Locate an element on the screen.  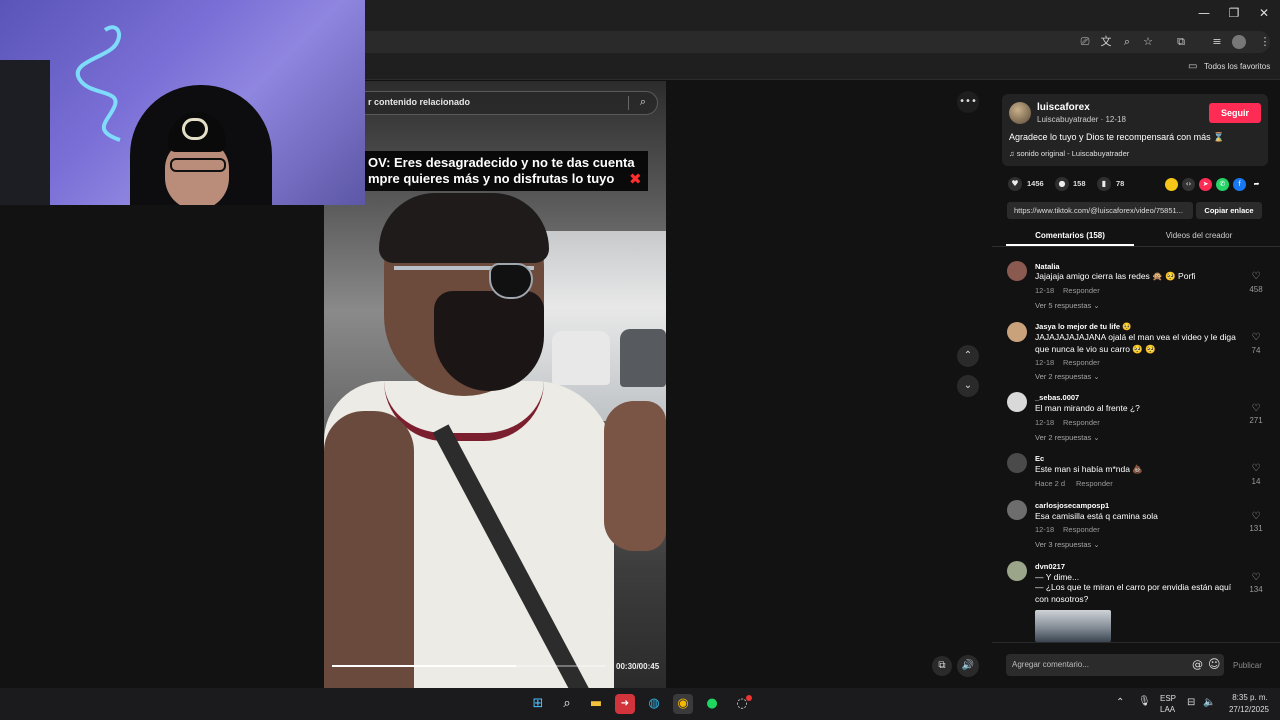
share-arrow-icon: ➦ is located at coordinates (1256, 184).